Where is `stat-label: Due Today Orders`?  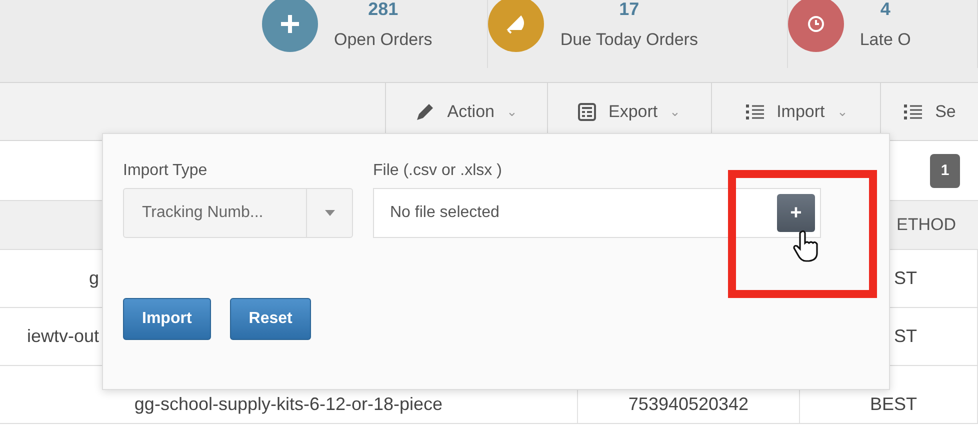 stat-label: Due Today Orders is located at coordinates (629, 40).